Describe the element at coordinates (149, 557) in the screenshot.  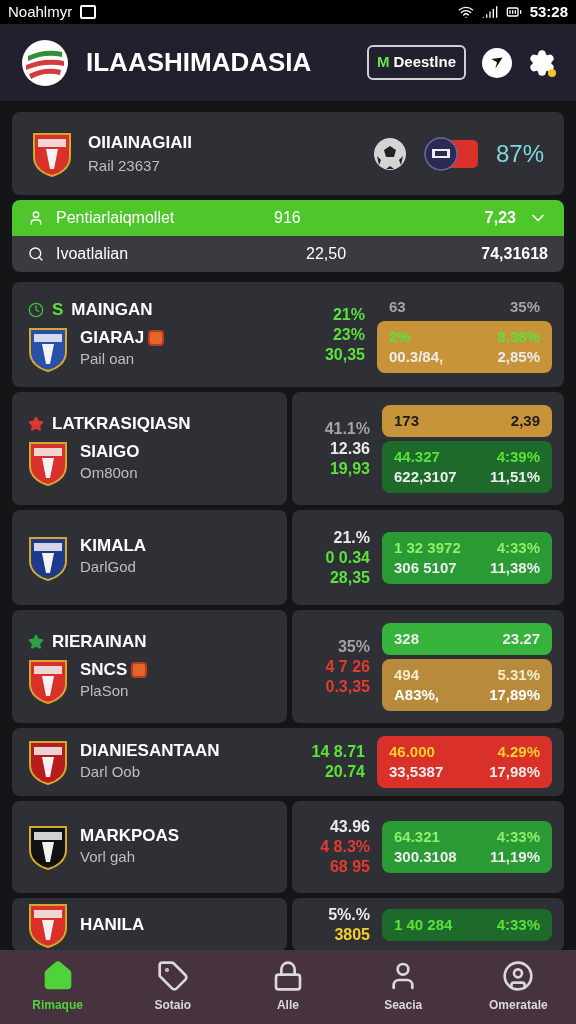
I see `team-card: KIMALA DarlGod` at that location.